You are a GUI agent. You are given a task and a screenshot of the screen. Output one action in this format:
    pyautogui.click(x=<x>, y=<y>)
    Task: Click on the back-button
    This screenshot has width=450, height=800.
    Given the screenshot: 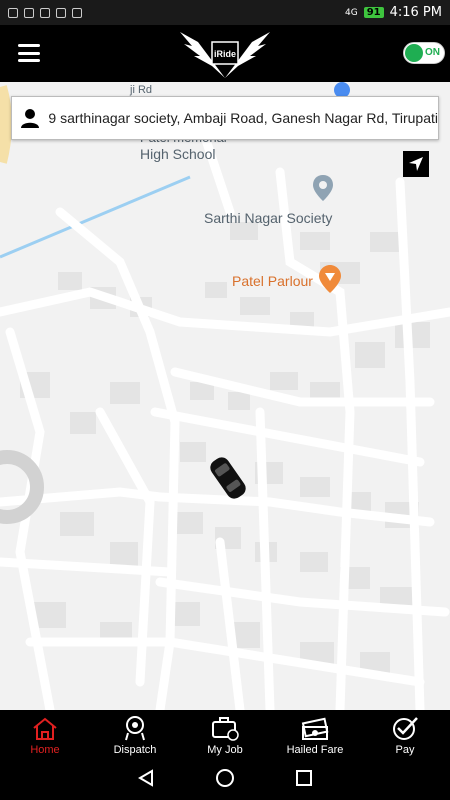 What is the action you would take?
    pyautogui.click(x=146, y=780)
    